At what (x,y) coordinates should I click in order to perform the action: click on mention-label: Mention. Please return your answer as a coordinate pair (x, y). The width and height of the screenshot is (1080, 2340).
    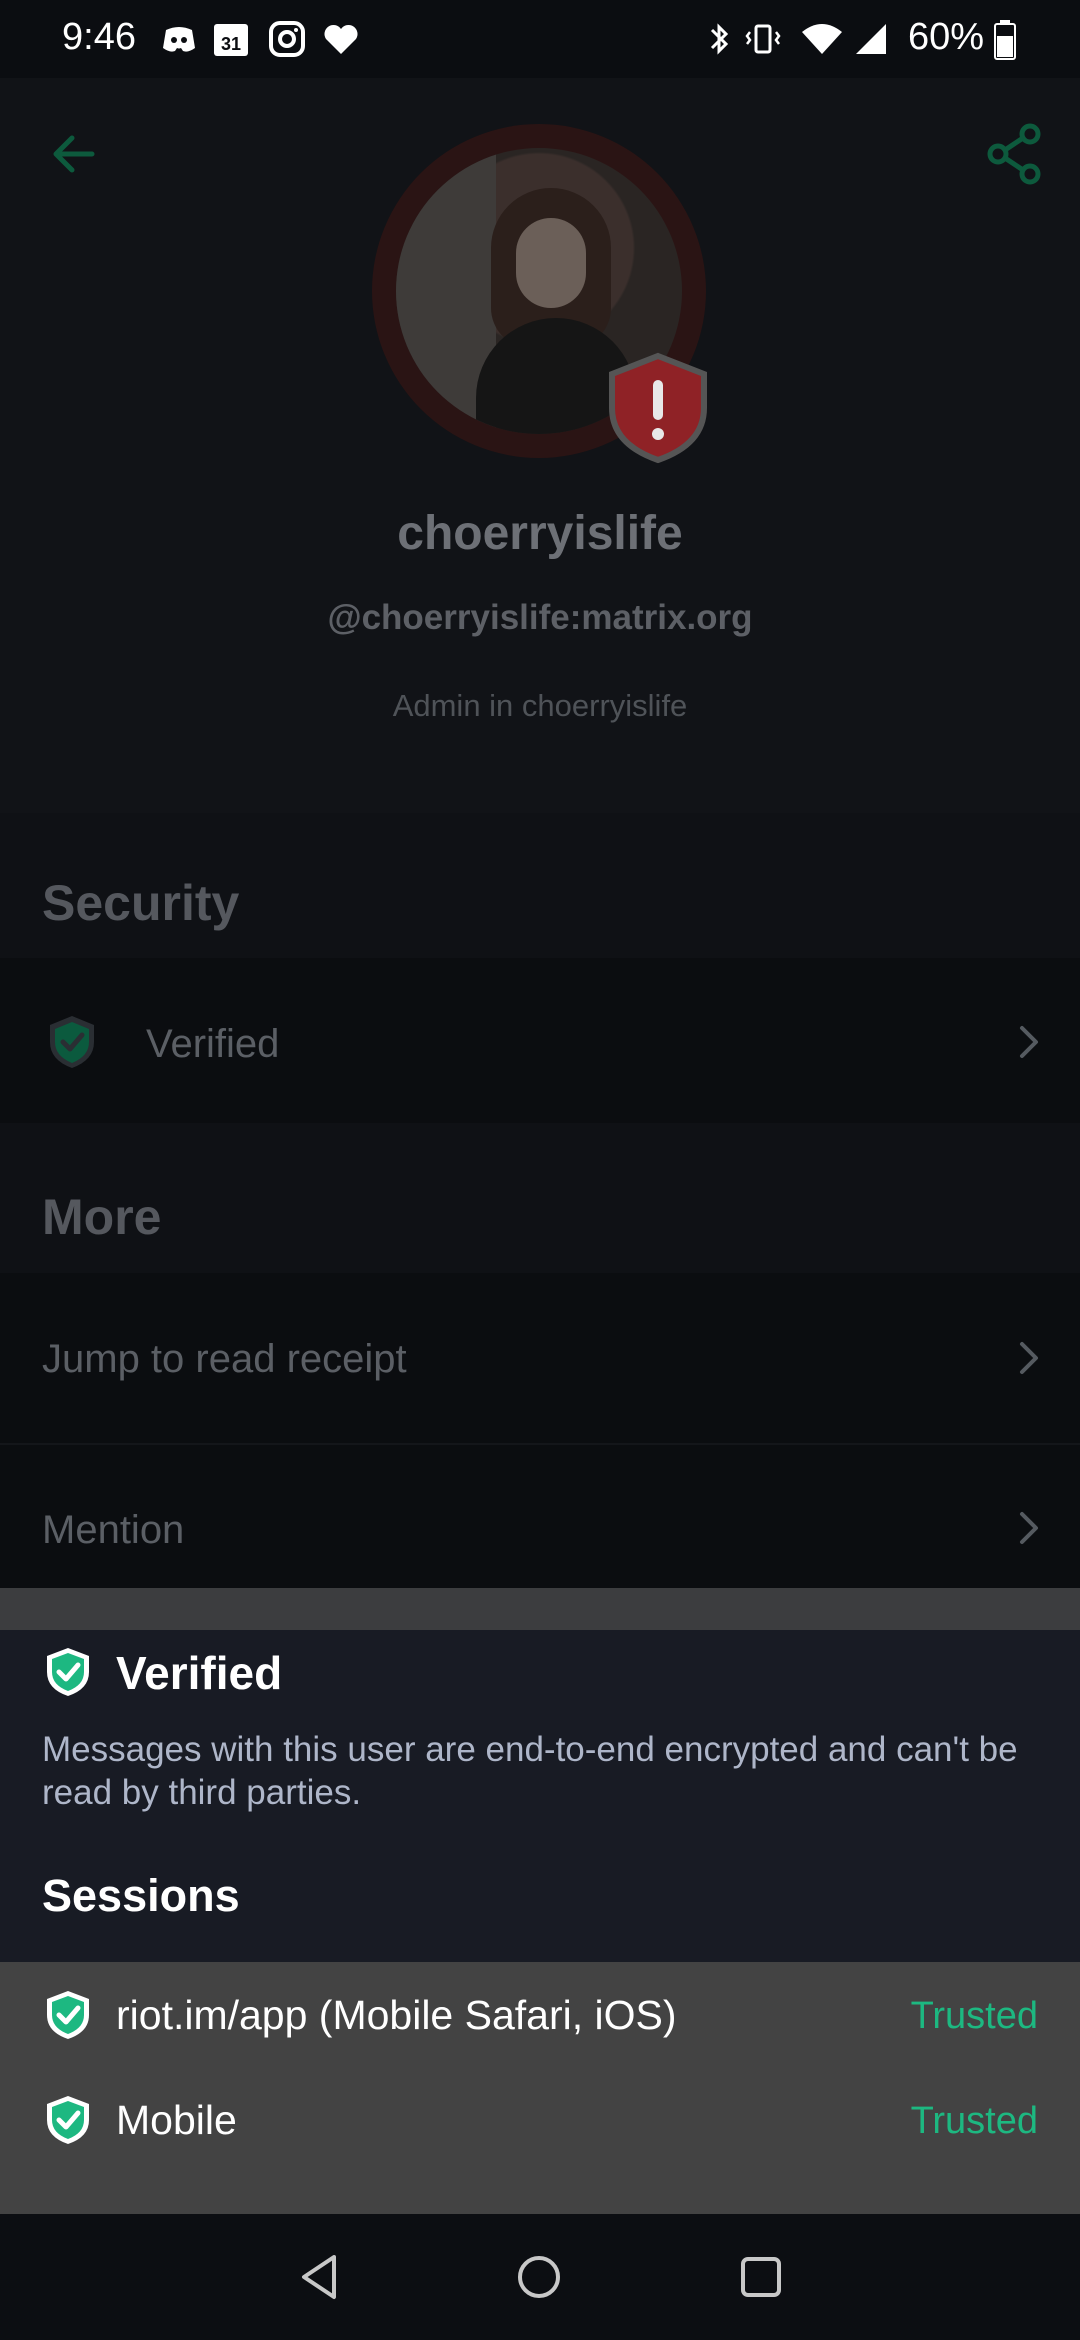
    Looking at the image, I should click on (113, 1530).